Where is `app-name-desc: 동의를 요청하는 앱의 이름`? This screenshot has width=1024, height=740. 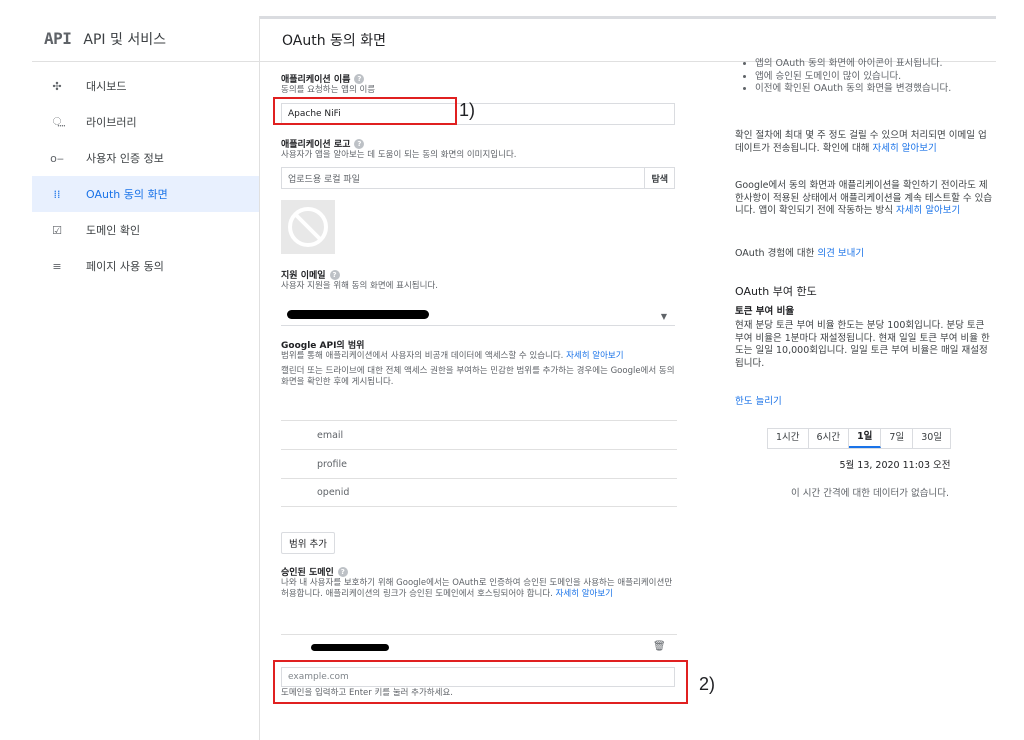 app-name-desc: 동의를 요청하는 앱의 이름 is located at coordinates (328, 90).